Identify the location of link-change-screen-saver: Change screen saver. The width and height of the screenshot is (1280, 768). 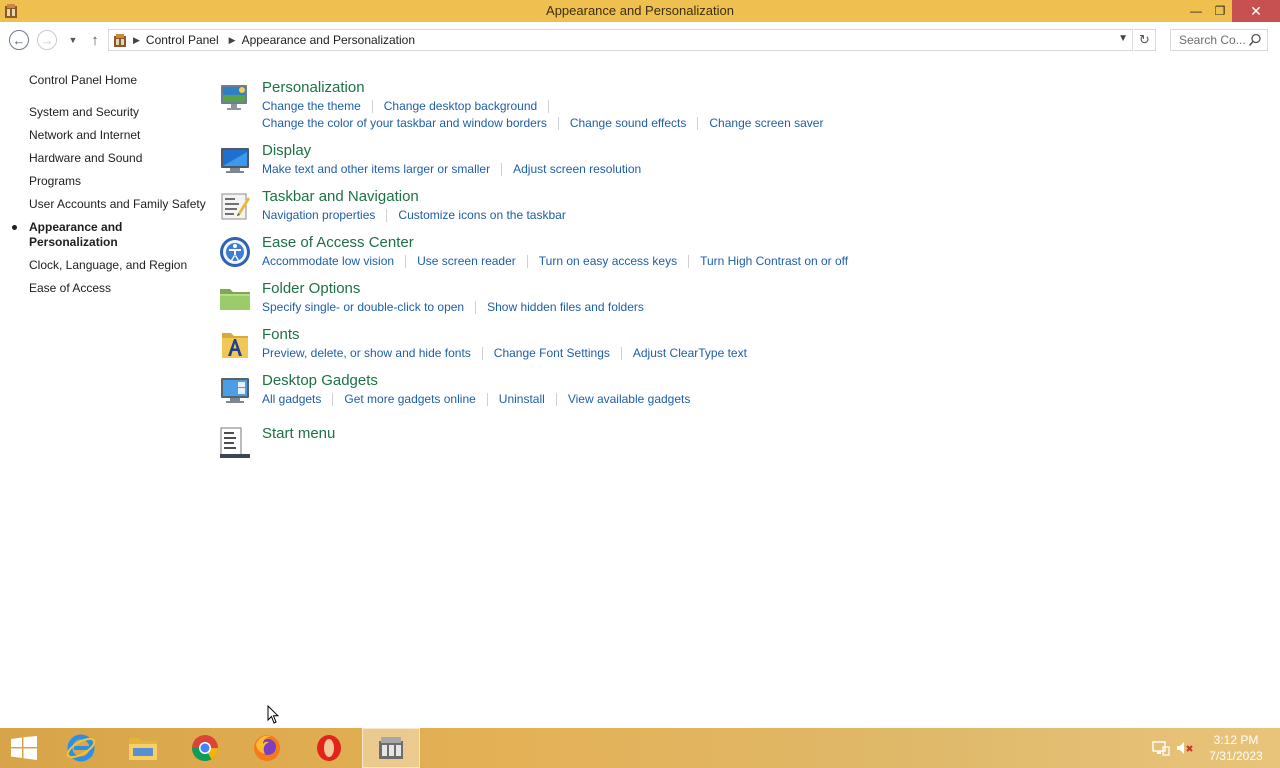
(766, 123).